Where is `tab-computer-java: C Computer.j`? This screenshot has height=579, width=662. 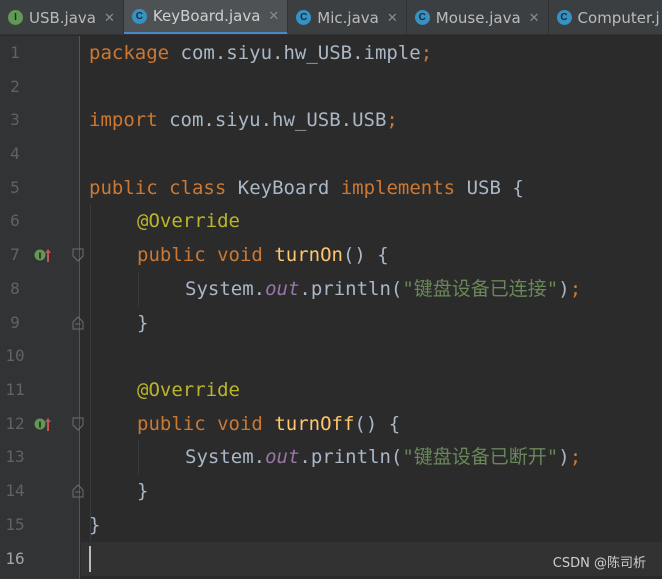
tab-computer-java: C Computer.j is located at coordinates (605, 17).